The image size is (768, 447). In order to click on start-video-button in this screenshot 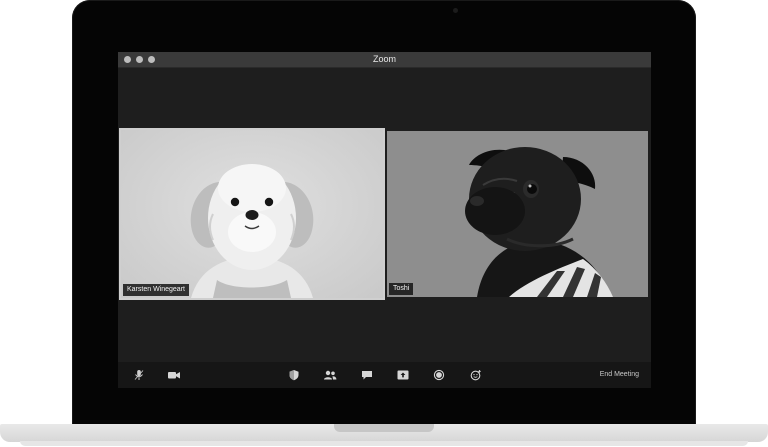, I will do `click(174, 375)`.